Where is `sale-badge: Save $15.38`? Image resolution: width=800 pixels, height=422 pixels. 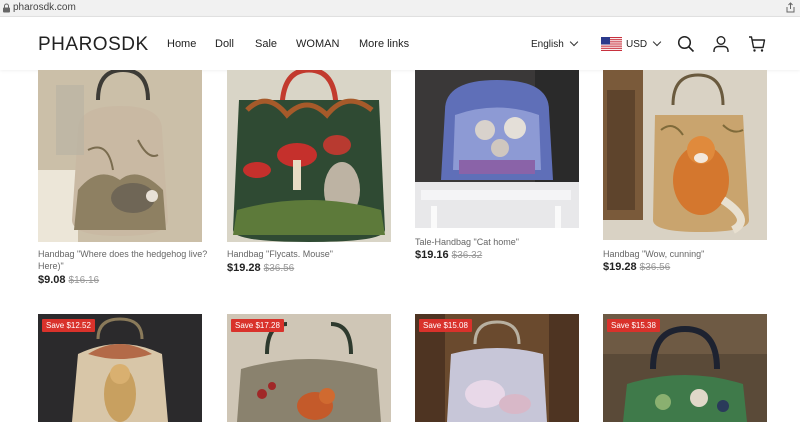
sale-badge: Save $15.38 is located at coordinates (633, 325).